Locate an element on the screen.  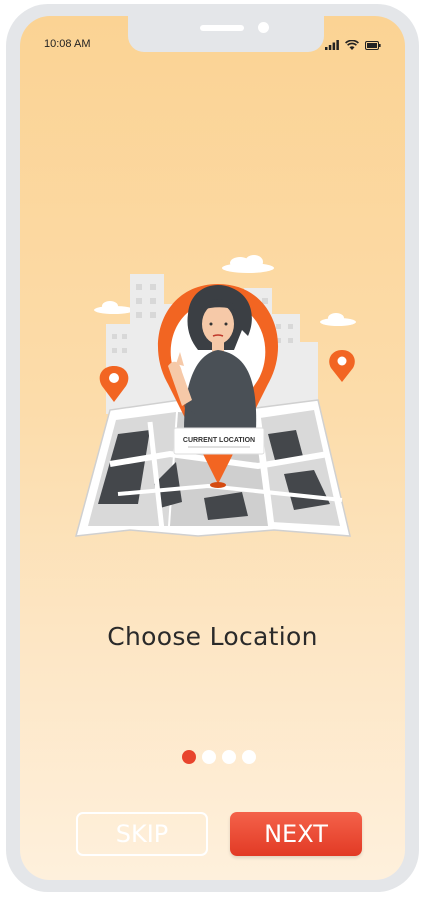
current-location-label: CURRENT LOCATION is located at coordinates (219, 440).